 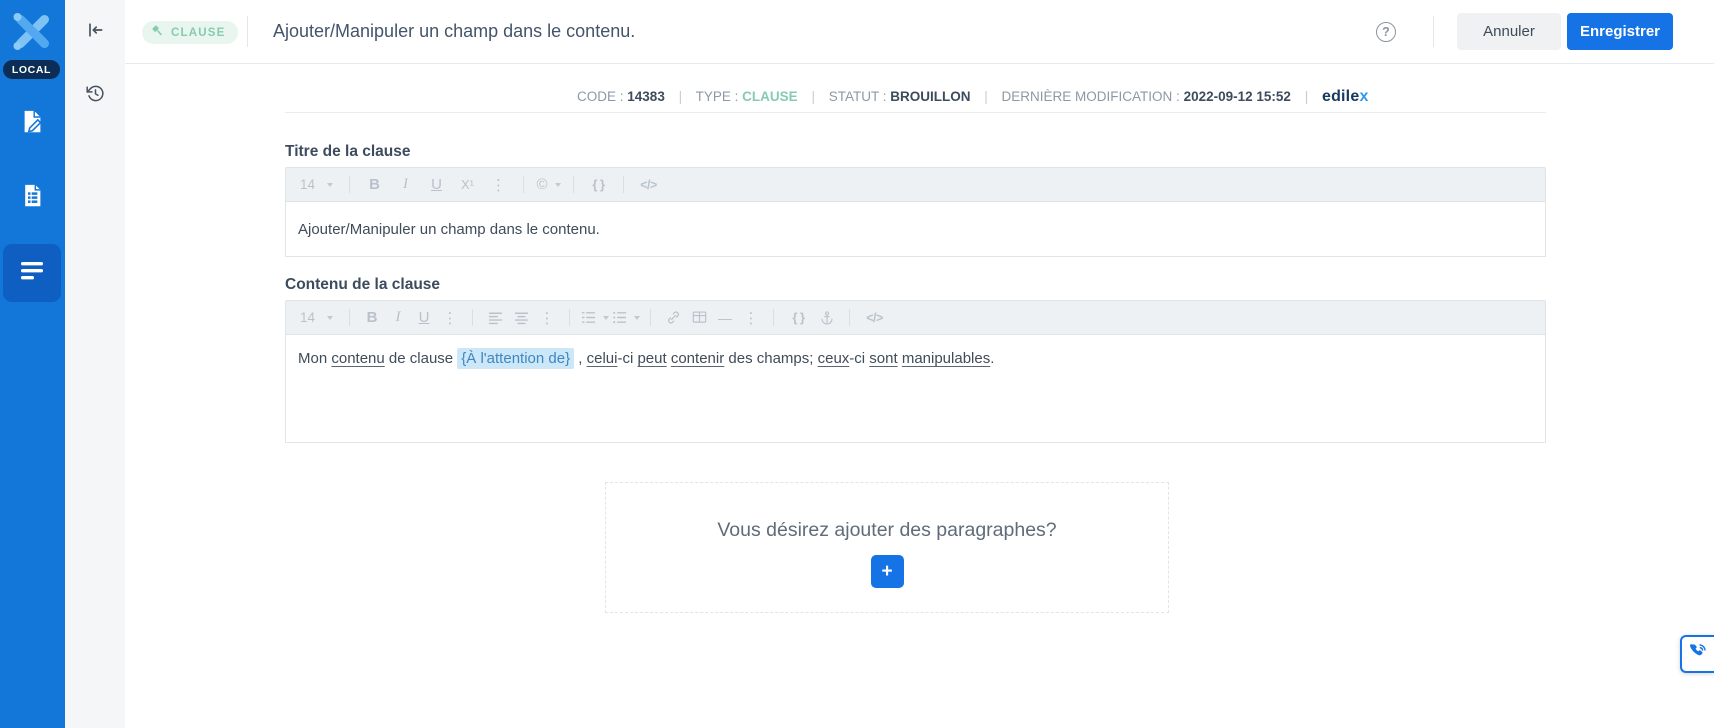 I want to click on collapse-panel-button, so click(x=95, y=32).